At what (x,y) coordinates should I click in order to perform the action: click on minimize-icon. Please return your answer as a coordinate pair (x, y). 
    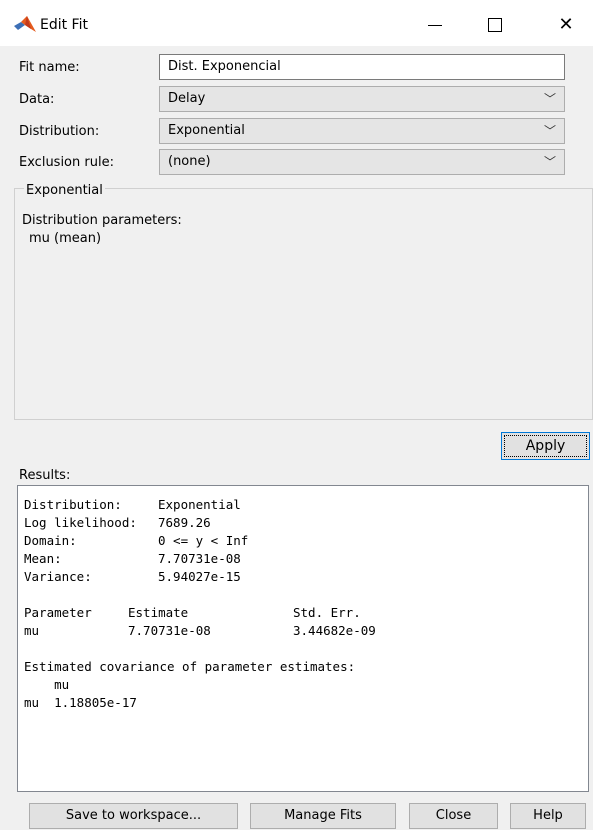
    Looking at the image, I should click on (435, 25).